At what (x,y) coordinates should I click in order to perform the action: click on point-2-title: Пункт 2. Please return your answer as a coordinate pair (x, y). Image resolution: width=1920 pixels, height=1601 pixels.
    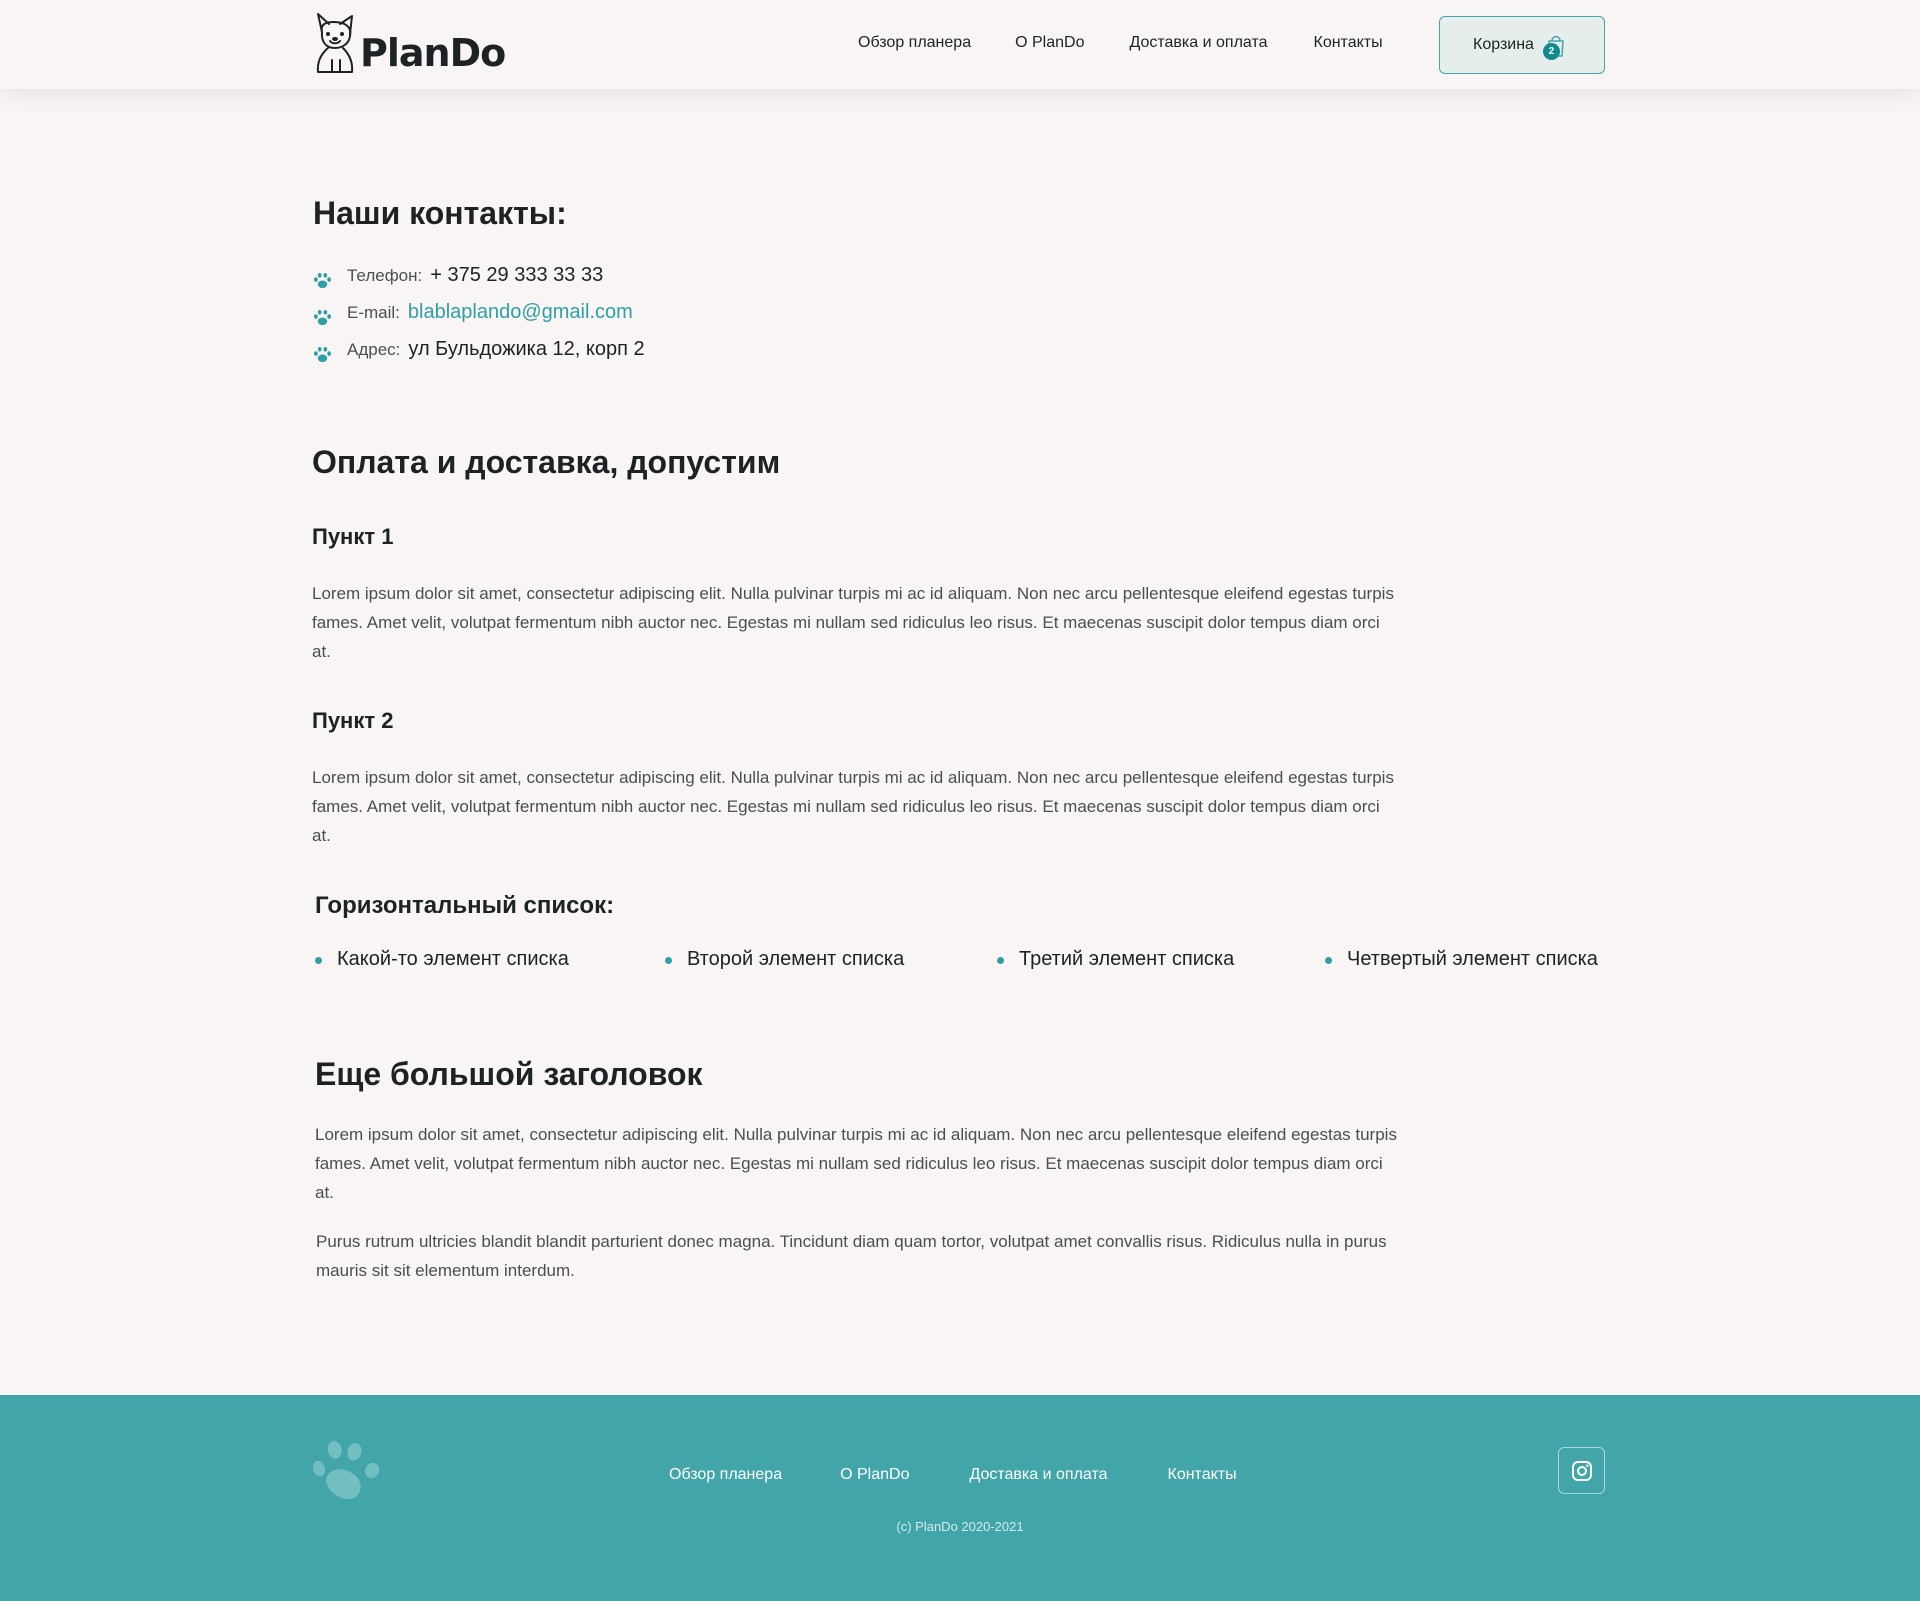
    Looking at the image, I should click on (353, 720).